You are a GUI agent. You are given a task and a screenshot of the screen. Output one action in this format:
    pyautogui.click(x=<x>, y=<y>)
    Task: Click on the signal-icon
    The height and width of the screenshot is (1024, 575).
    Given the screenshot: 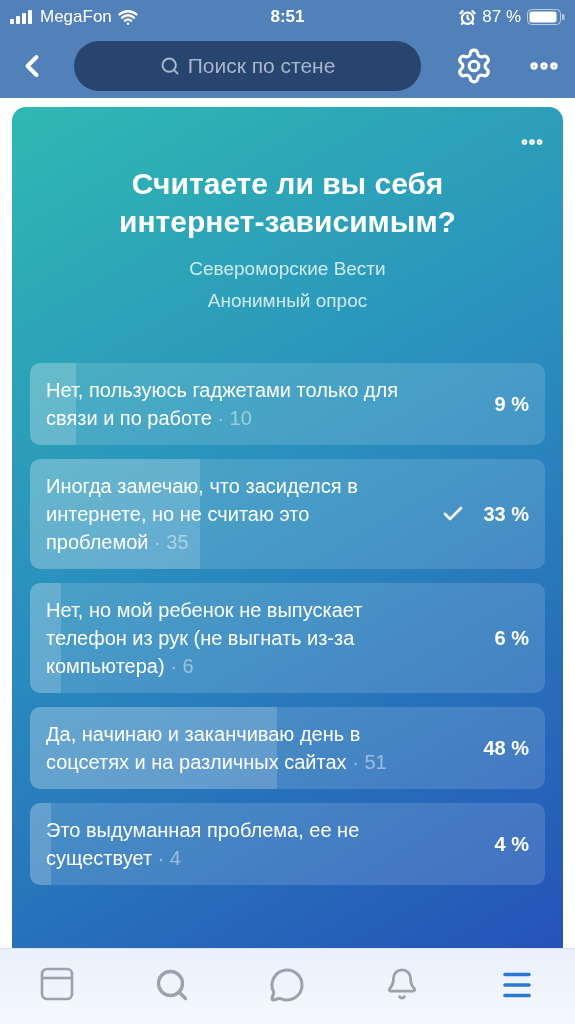 What is the action you would take?
    pyautogui.click(x=22, y=17)
    